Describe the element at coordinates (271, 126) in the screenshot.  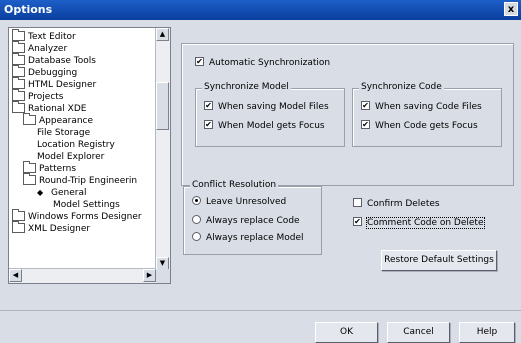
I see `sync-model-focus-label: When Model gets Focus` at that location.